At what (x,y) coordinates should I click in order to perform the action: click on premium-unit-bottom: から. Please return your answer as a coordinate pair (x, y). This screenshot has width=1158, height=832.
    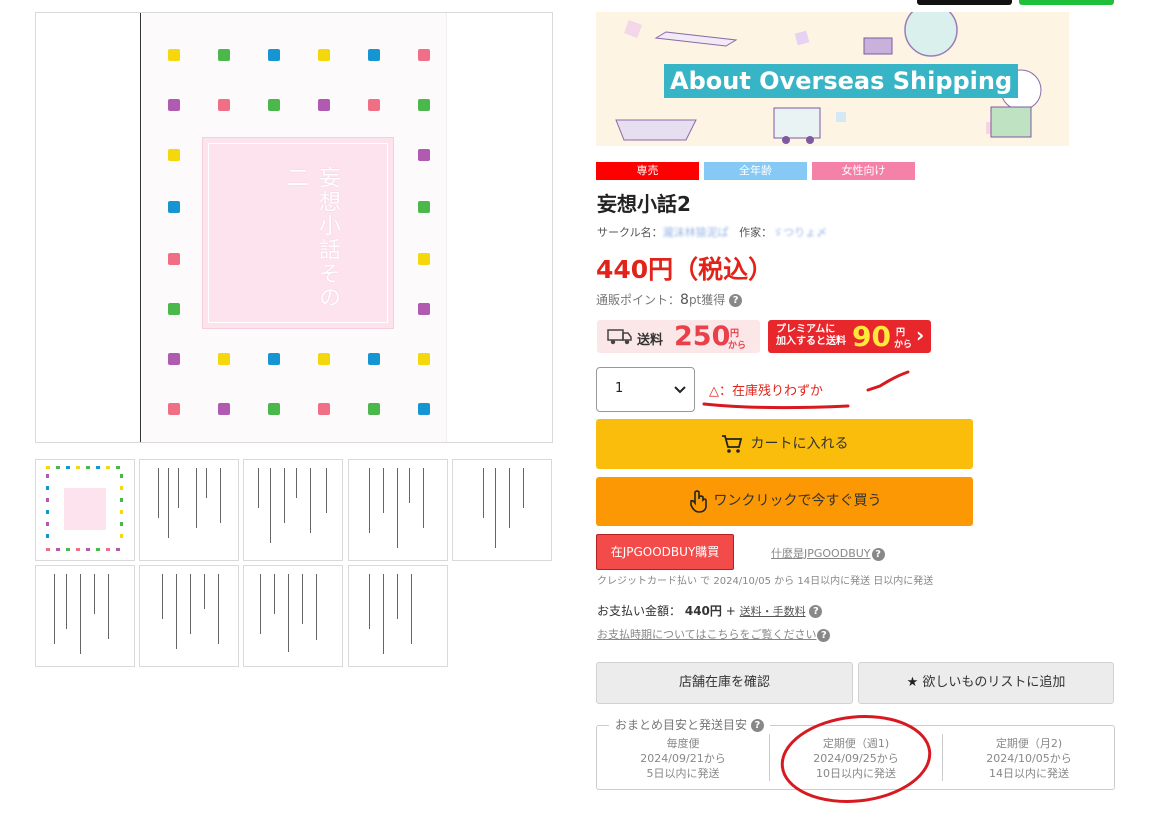
    Looking at the image, I should click on (903, 345).